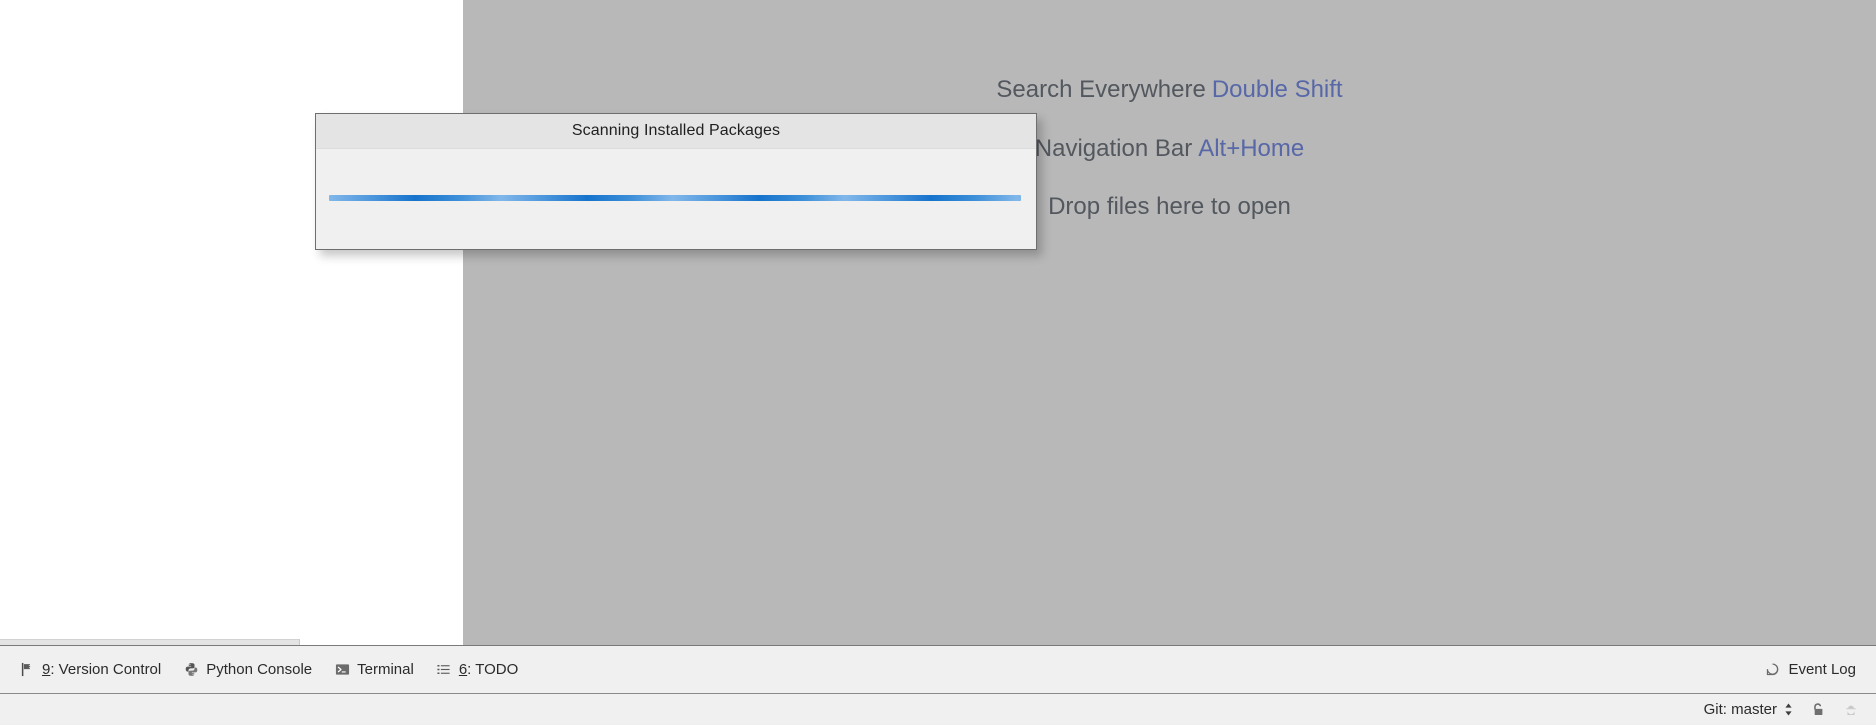 The height and width of the screenshot is (725, 1876). I want to click on tool-window-button-label: Python Console, so click(259, 669).